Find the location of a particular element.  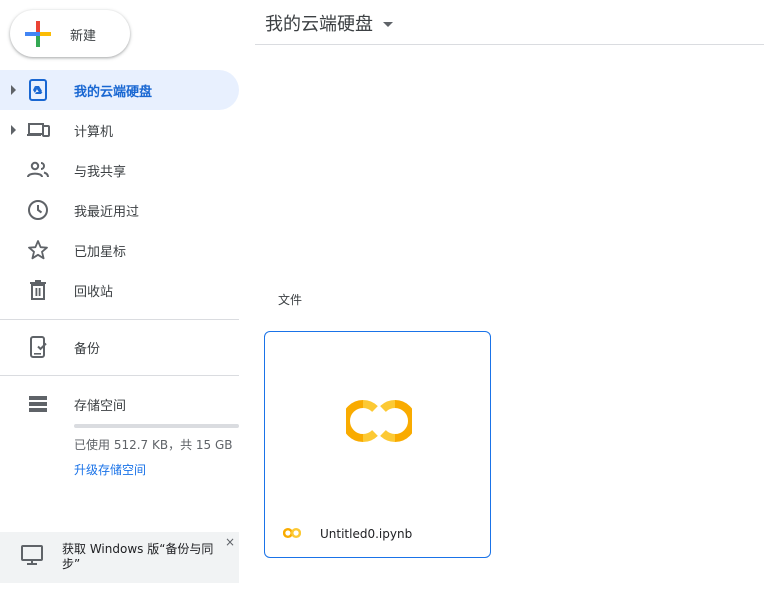

sidebar-item-label: 已加星标 is located at coordinates (100, 252).